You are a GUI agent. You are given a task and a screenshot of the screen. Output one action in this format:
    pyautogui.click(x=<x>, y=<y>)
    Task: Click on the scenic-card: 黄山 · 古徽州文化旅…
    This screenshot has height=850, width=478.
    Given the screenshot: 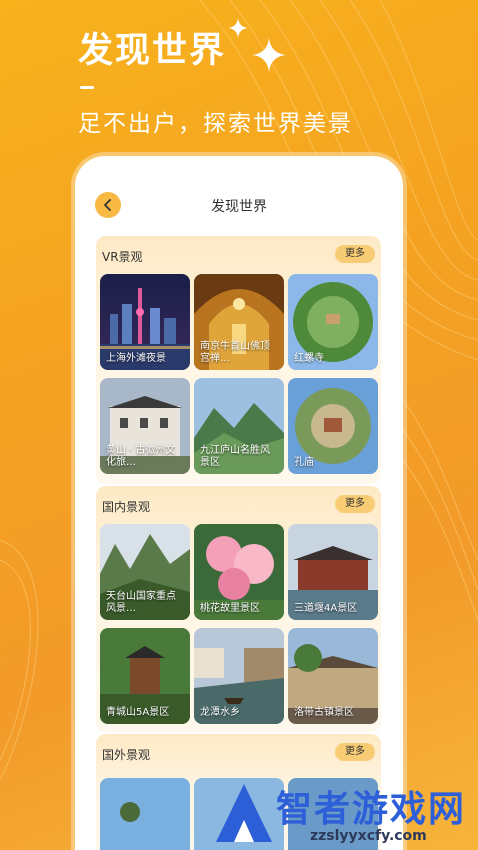 What is the action you would take?
    pyautogui.click(x=145, y=426)
    